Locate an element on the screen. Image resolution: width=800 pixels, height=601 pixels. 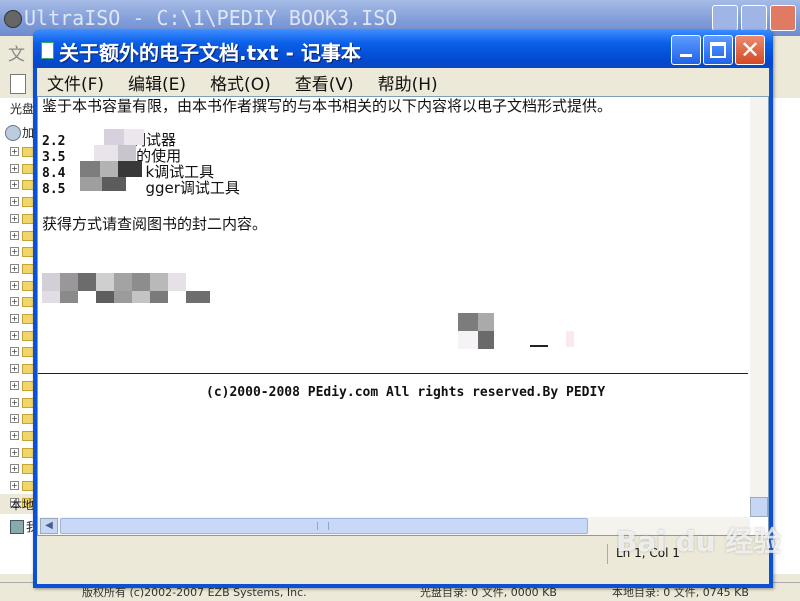
ultraiso-file-list is located at coordinates (786, 336).